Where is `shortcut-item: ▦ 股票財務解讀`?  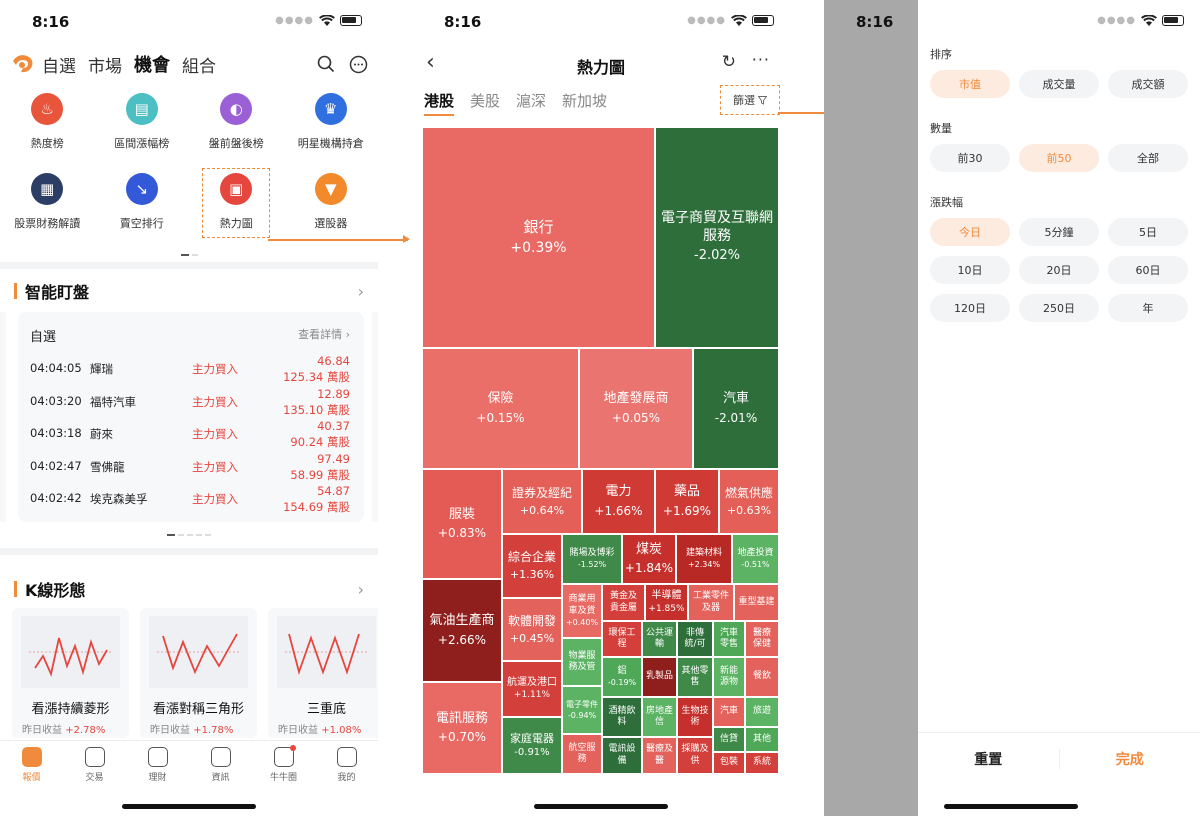 shortcut-item: ▦ 股票財務解讀 is located at coordinates (47, 203).